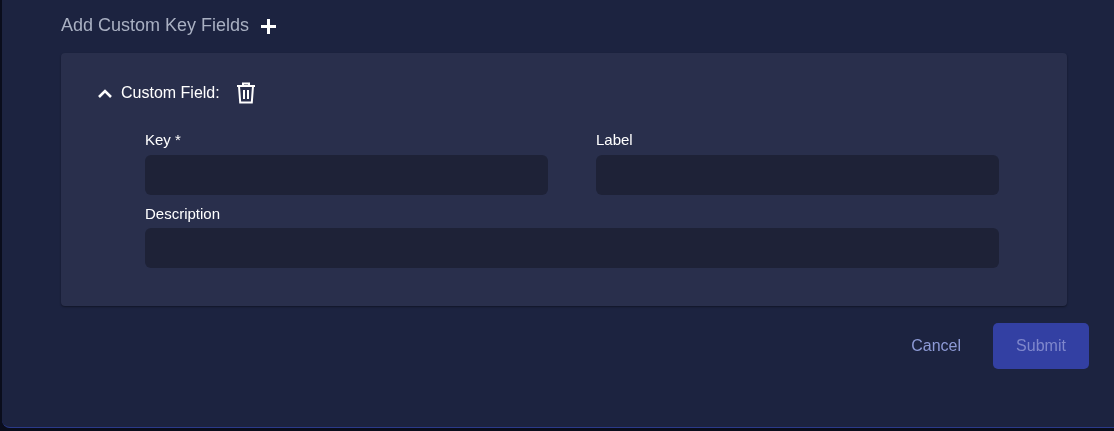  Describe the element at coordinates (615, 140) in the screenshot. I see `field-label: Label` at that location.